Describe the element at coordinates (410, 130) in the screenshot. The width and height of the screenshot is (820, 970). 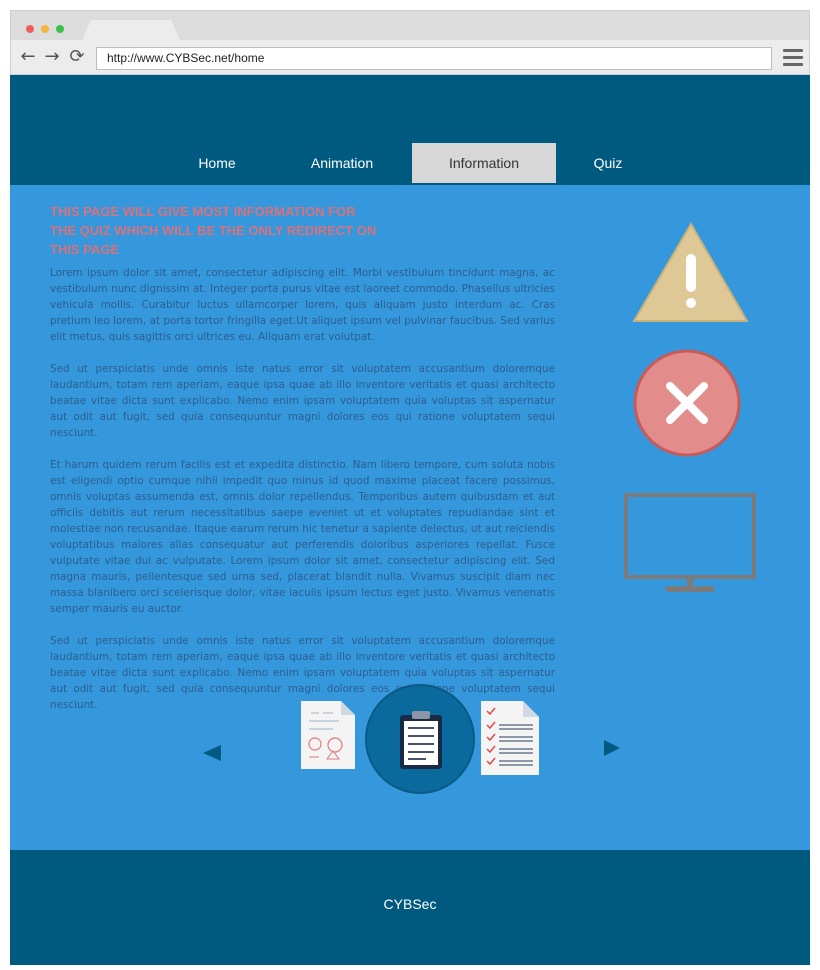
I see `site-header: Home Animation Information Quiz` at that location.